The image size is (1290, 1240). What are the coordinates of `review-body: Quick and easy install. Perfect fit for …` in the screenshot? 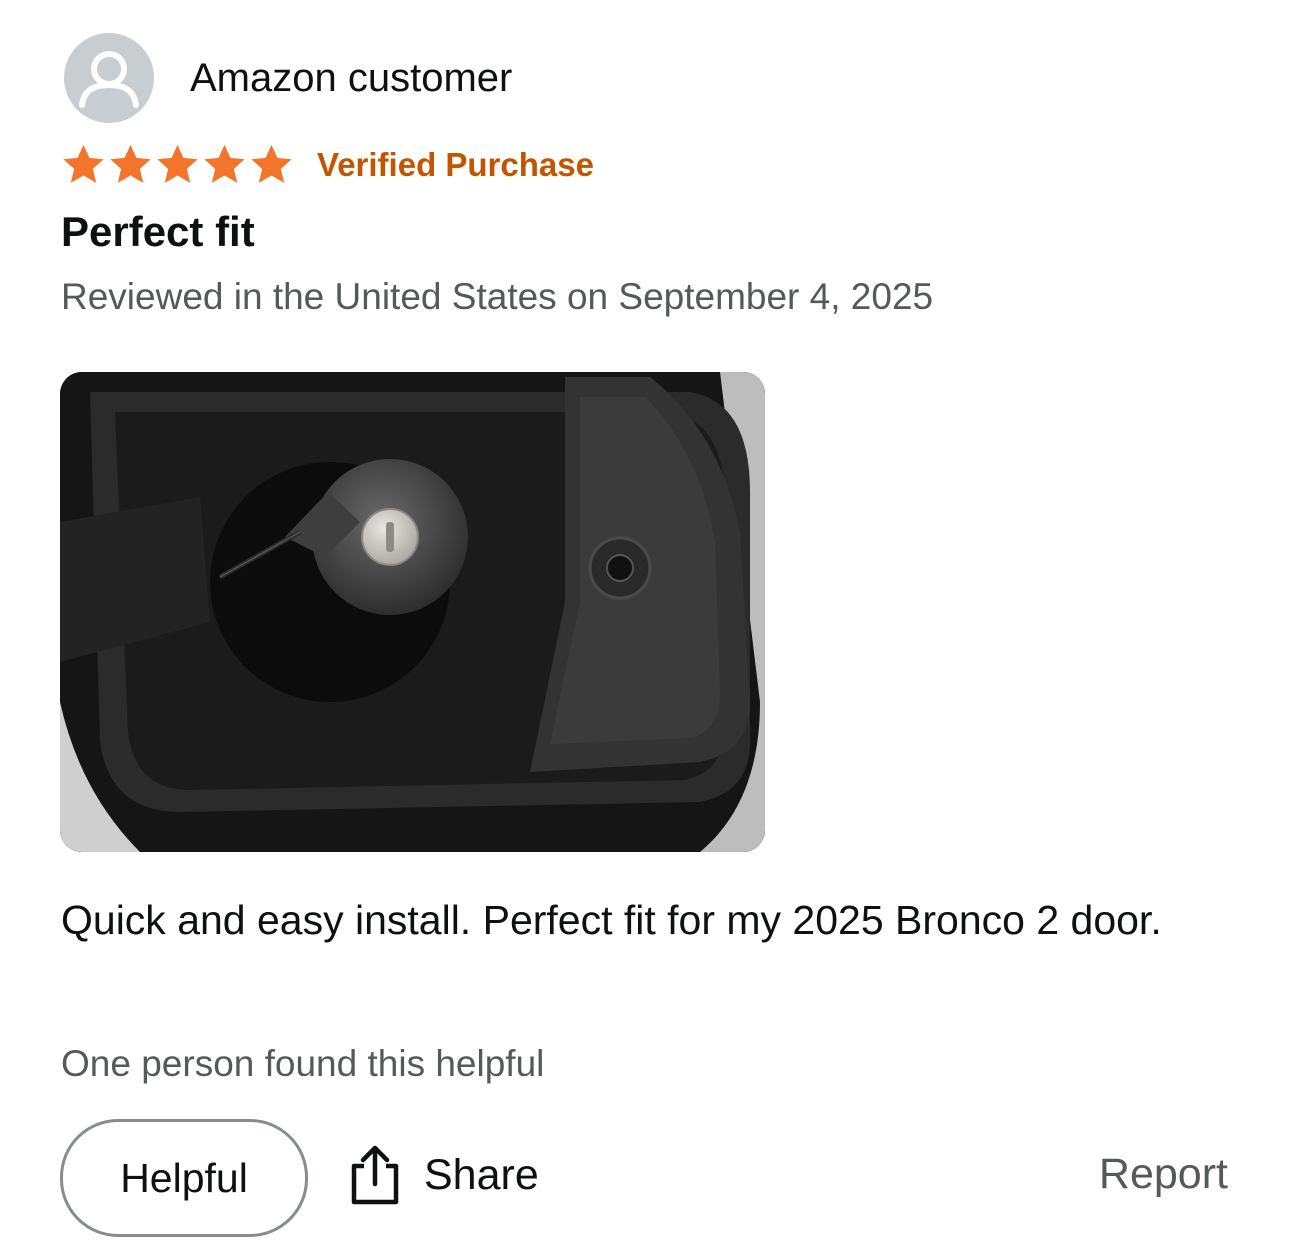 It's located at (611, 920).